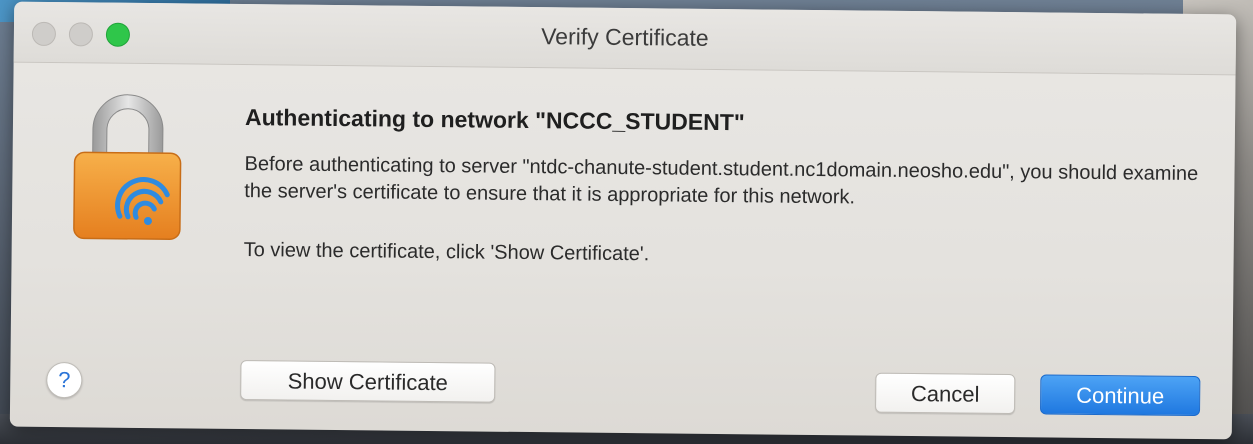  I want to click on lock-wifi-icon, so click(127, 167).